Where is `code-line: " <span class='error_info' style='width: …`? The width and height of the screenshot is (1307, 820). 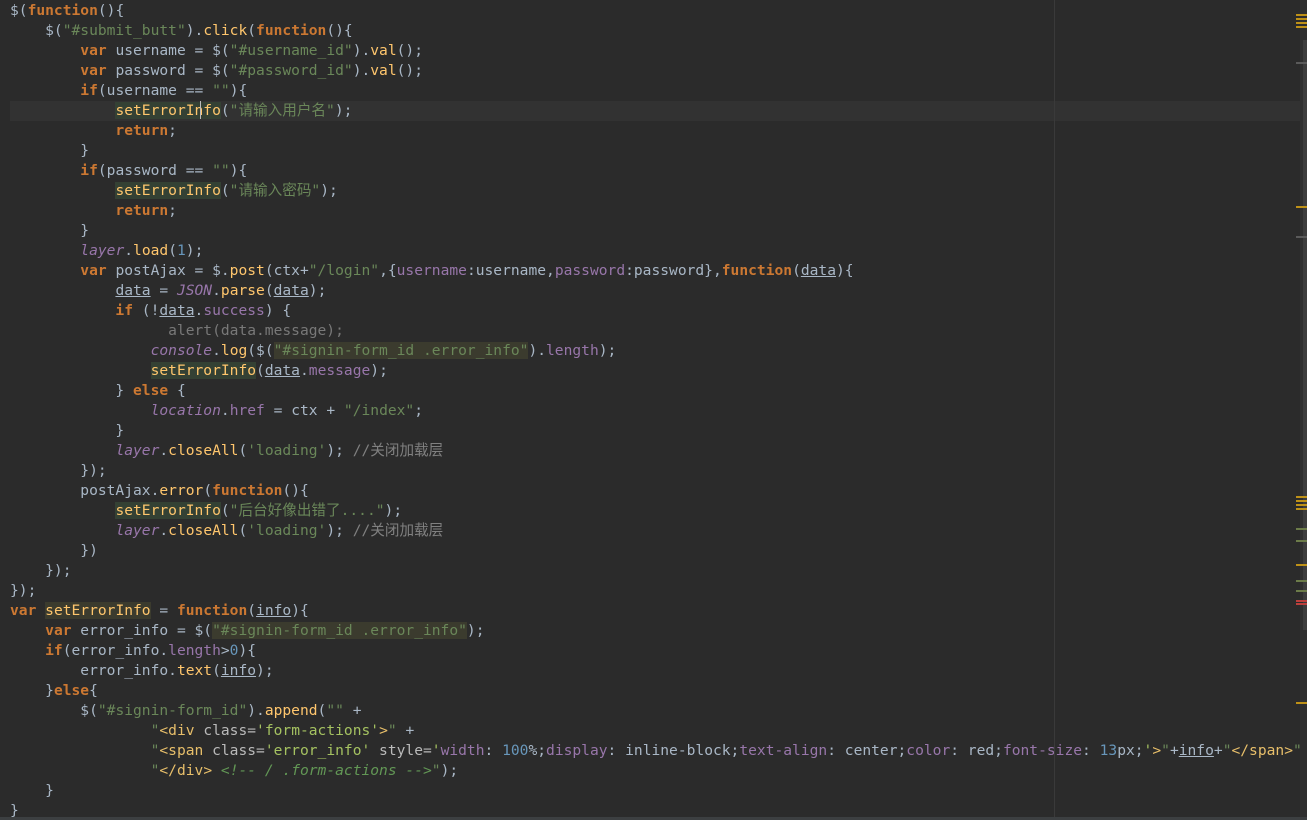
code-line: " <span class='error_info' style='width: … is located at coordinates (655, 751).